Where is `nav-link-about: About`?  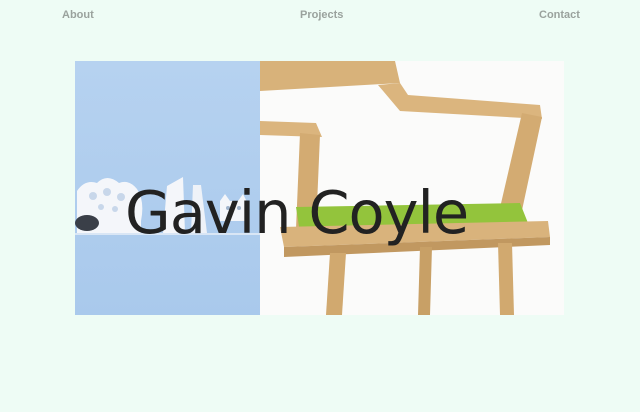
nav-link-about: About is located at coordinates (78, 15).